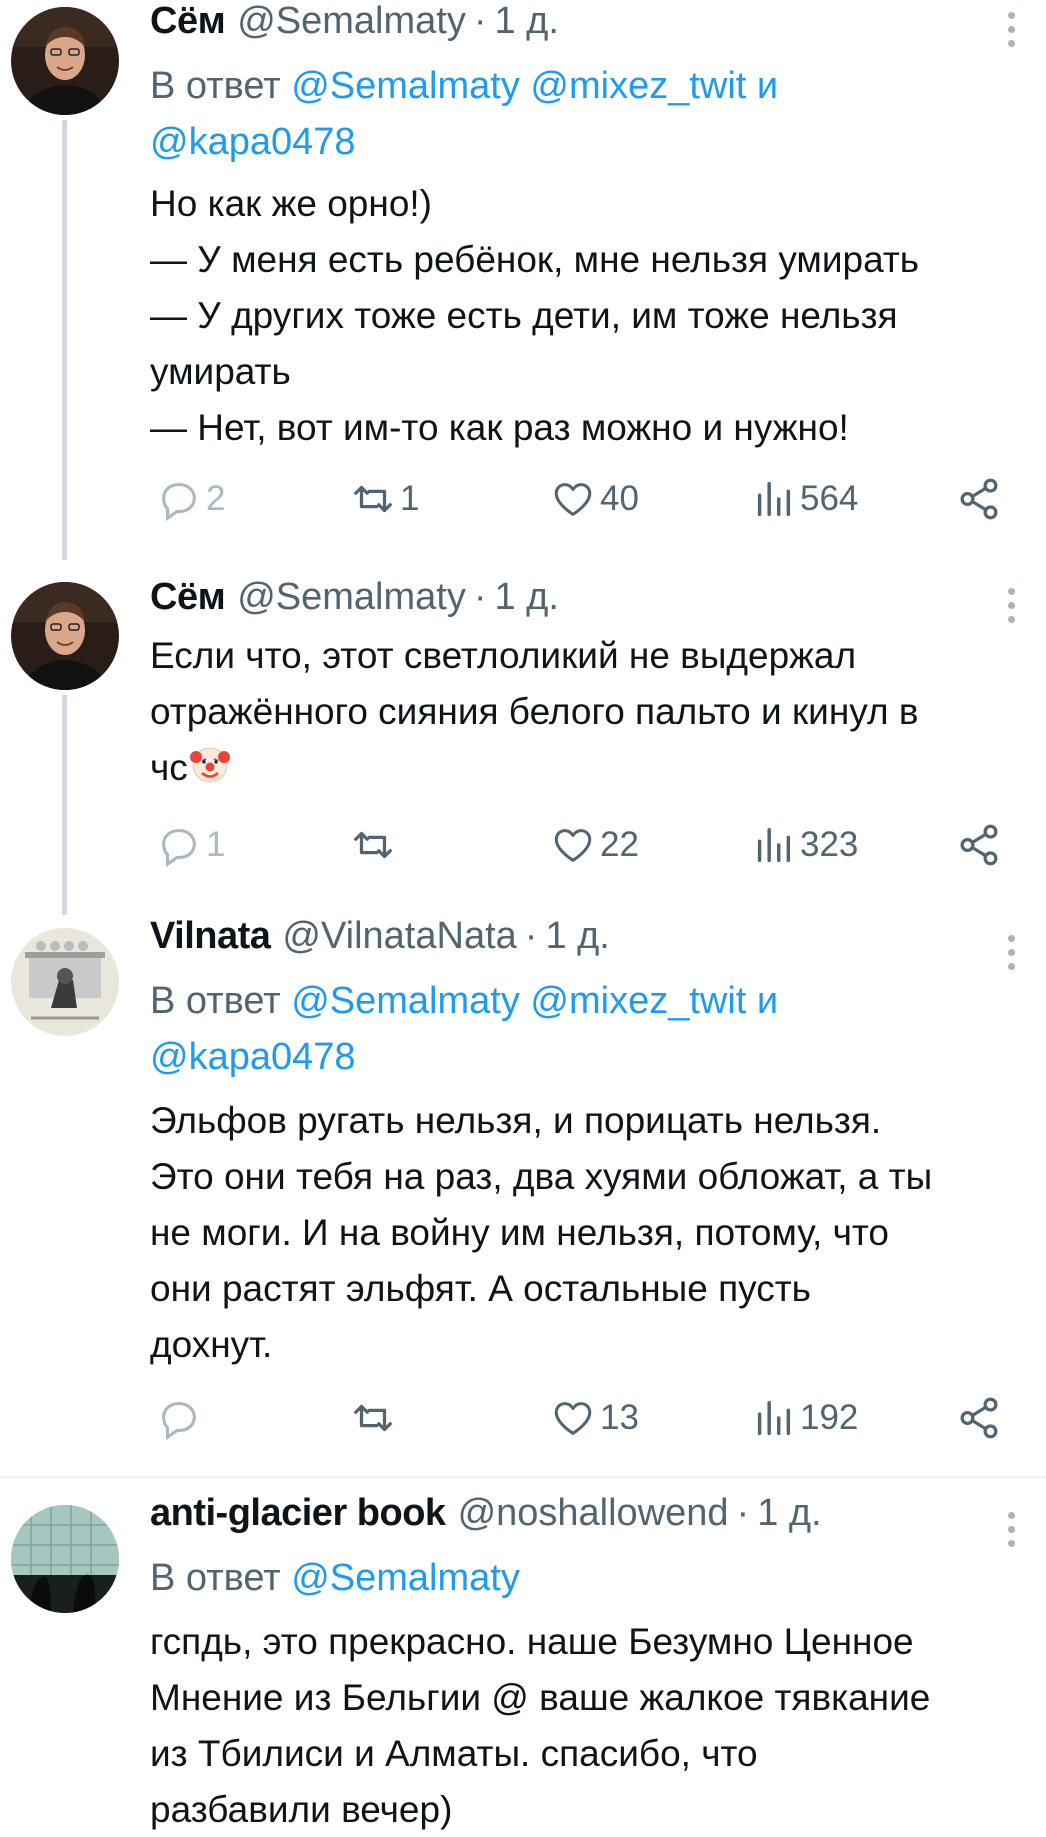  Describe the element at coordinates (405, 1578) in the screenshot. I see `mention-link: @Semalmaty` at that location.